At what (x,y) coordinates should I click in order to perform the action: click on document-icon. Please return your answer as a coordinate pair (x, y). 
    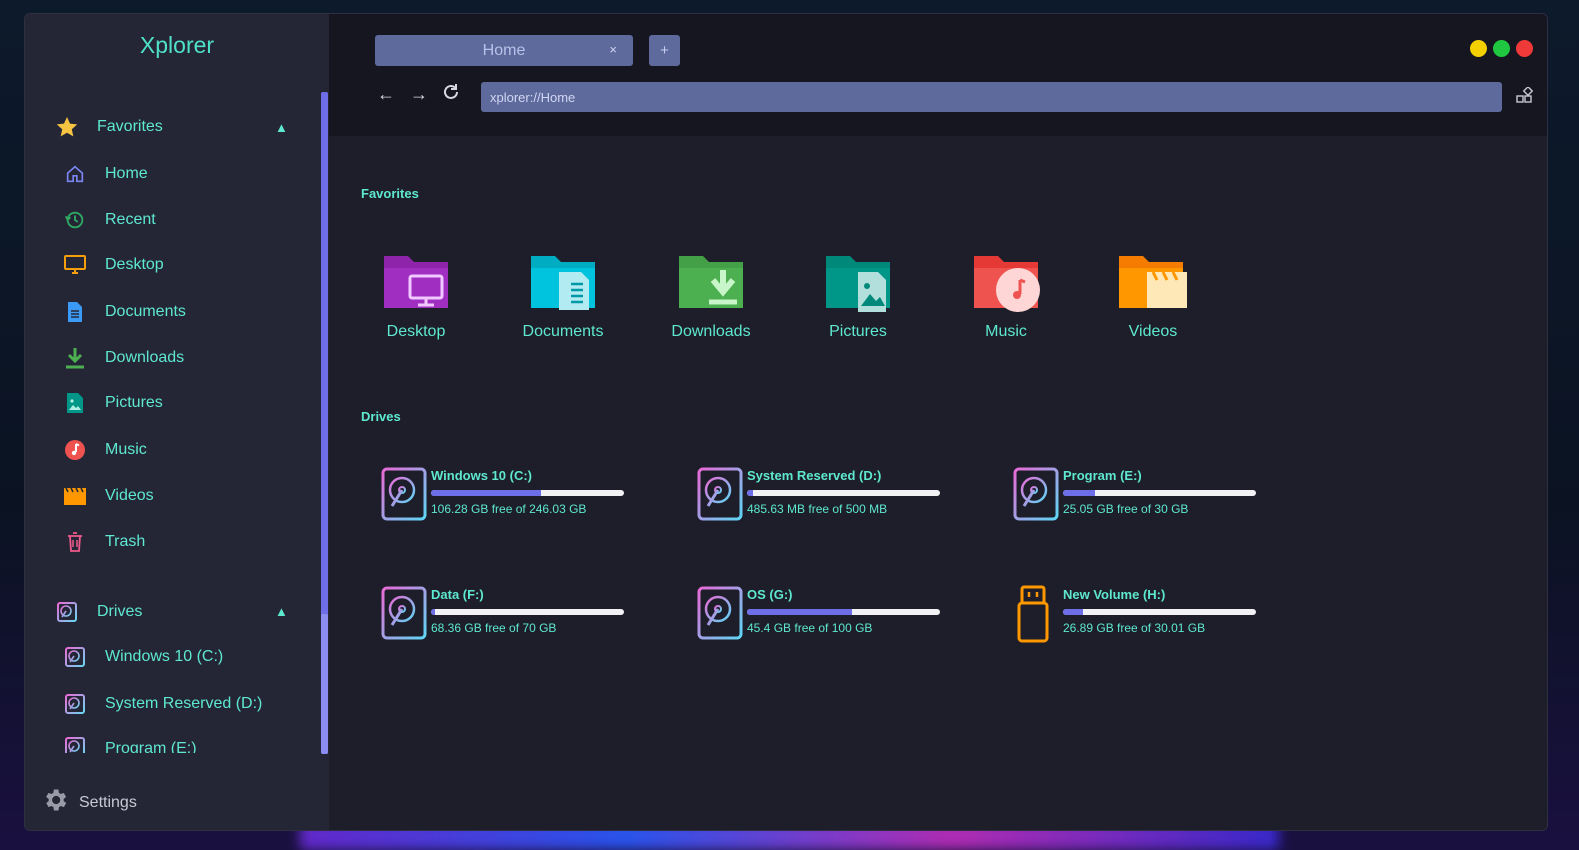
    Looking at the image, I should click on (75, 312).